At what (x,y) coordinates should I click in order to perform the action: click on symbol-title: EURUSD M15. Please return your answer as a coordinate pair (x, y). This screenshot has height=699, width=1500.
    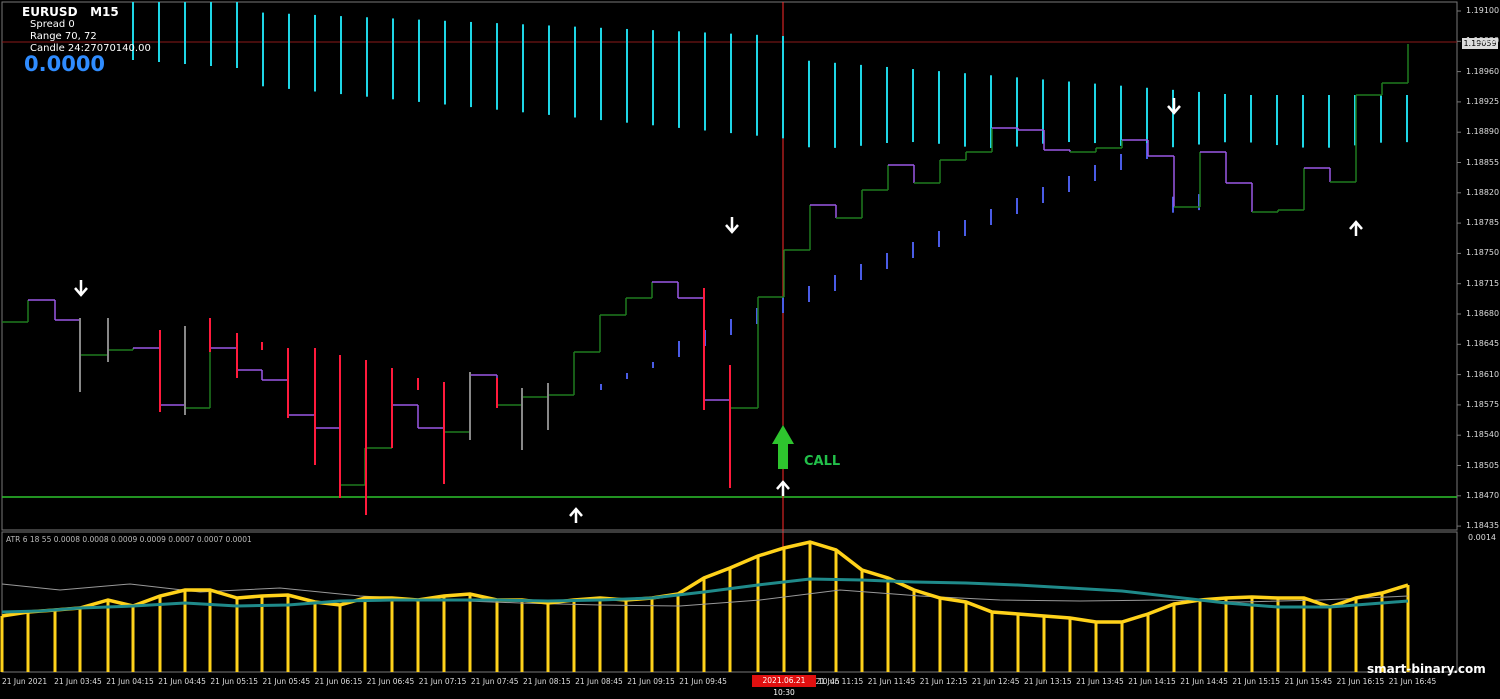
    Looking at the image, I should click on (70, 12).